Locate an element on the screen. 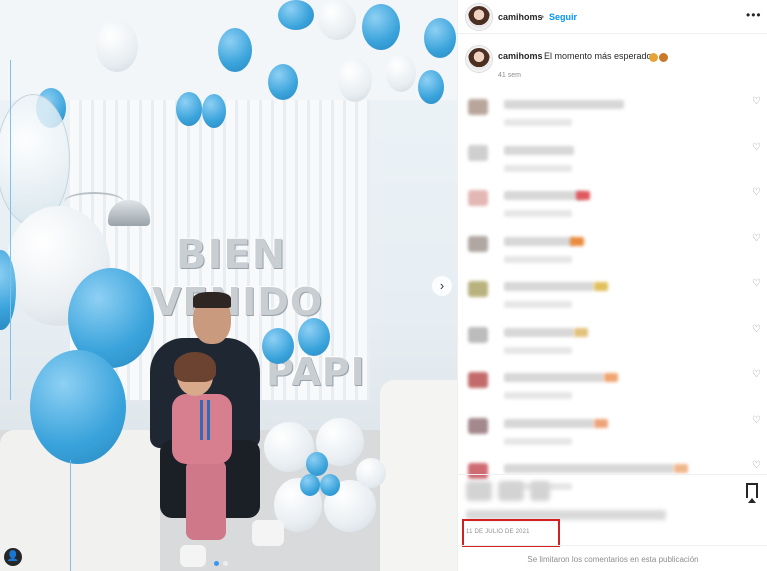  comment-icon is located at coordinates (511, 491).